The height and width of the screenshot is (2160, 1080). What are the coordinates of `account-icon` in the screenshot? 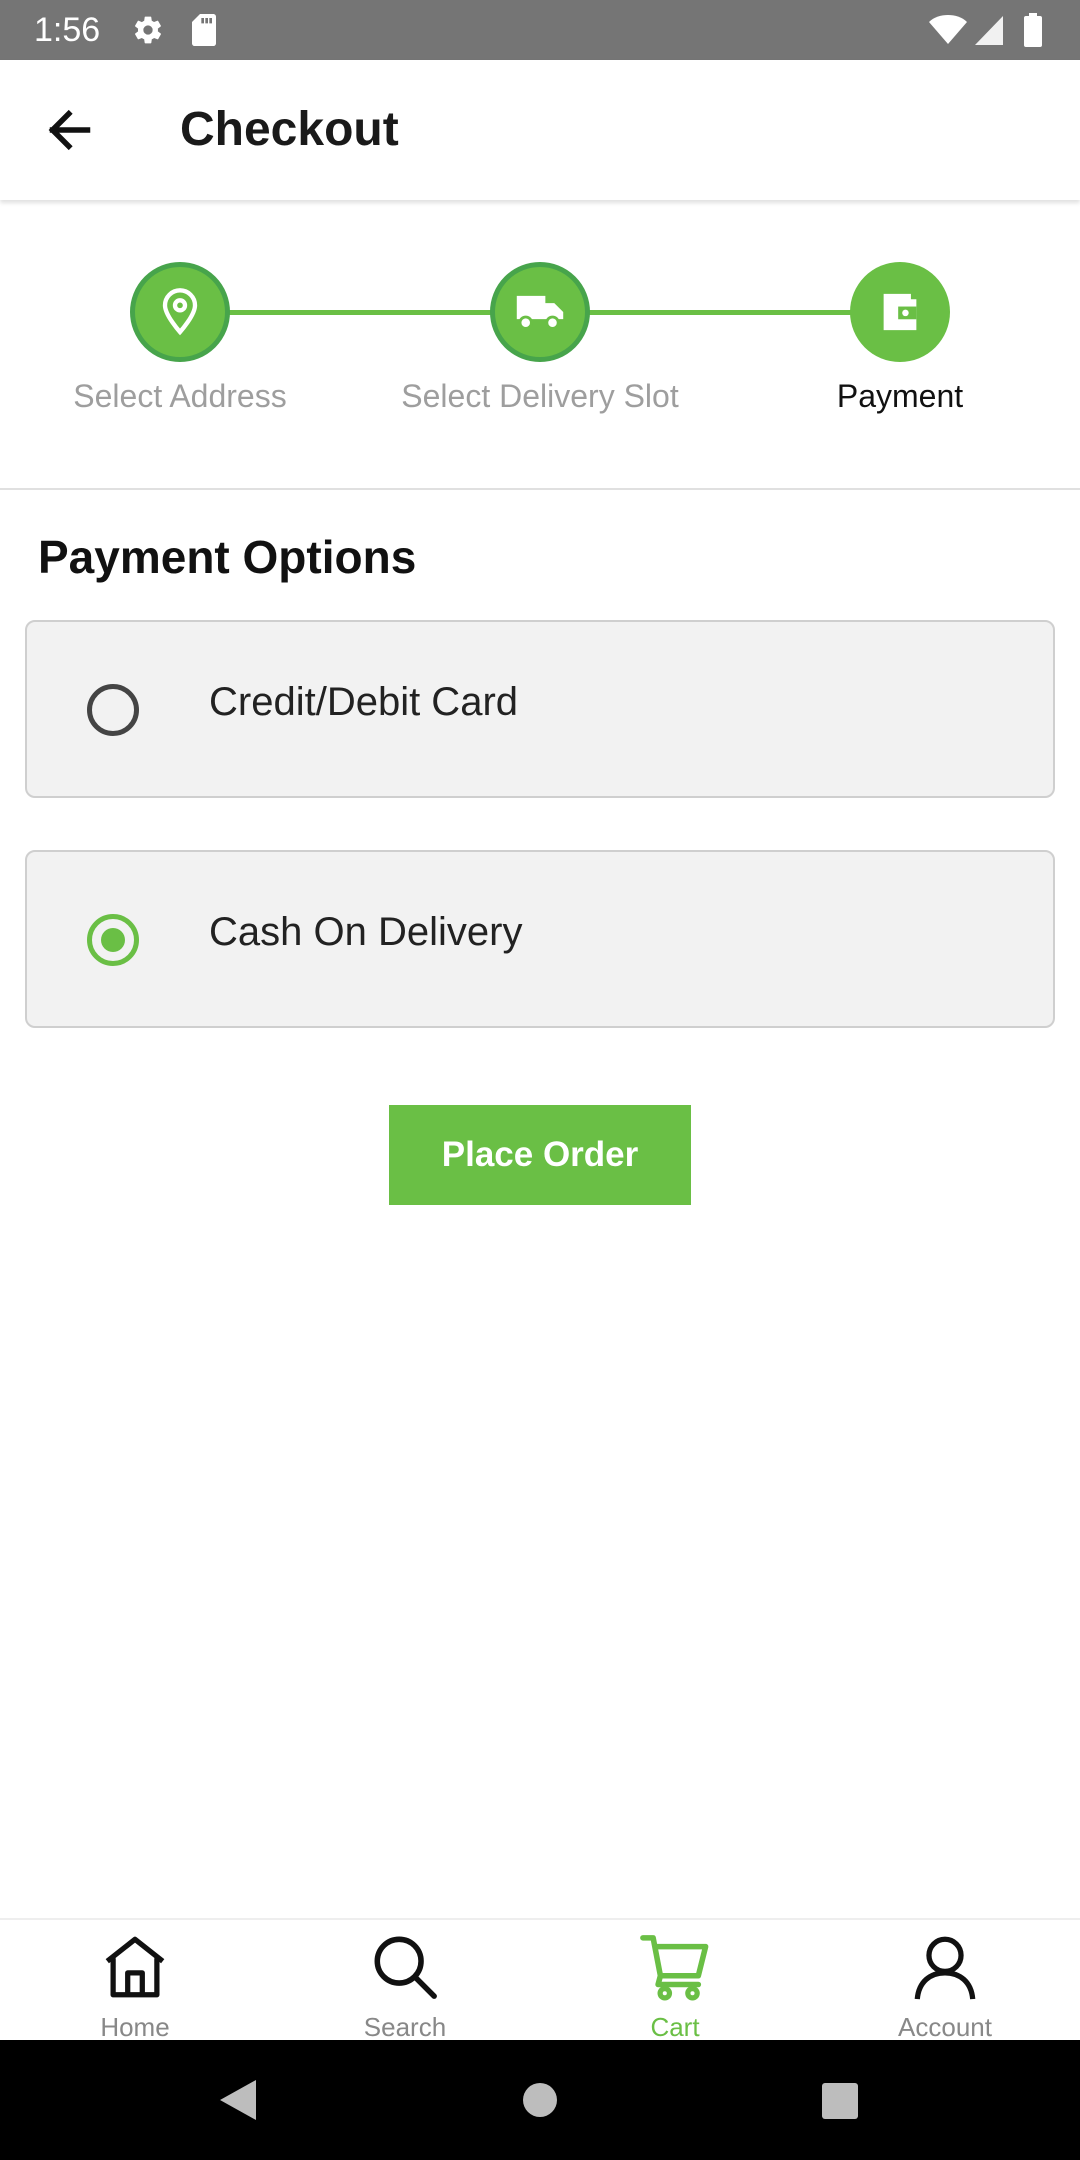 It's located at (945, 1968).